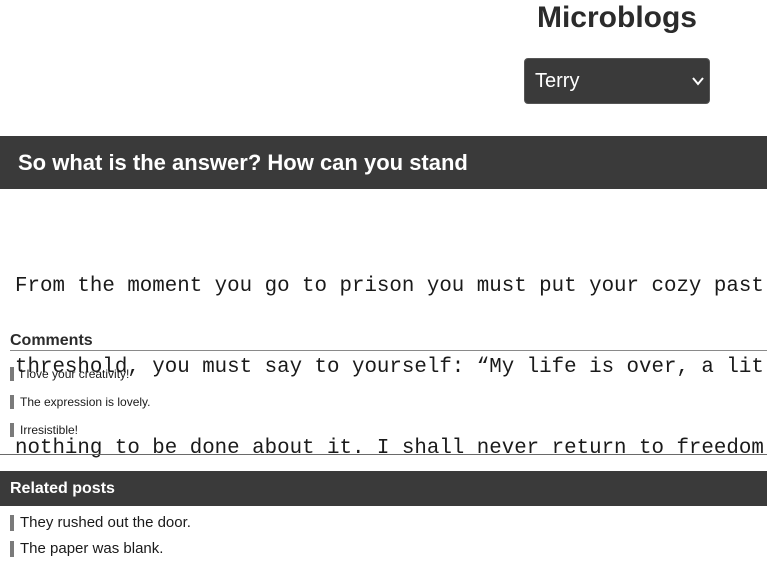  Describe the element at coordinates (383, 454) in the screenshot. I see `section-divider` at that location.